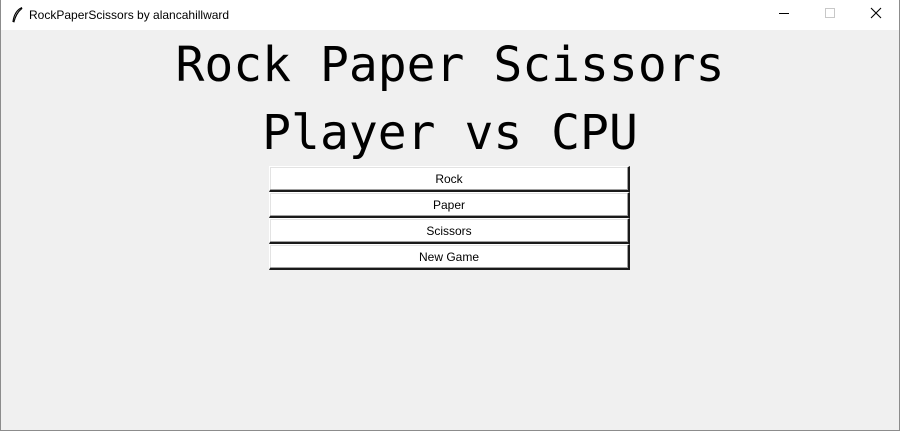  I want to click on new-game-button: New Game, so click(449, 257).